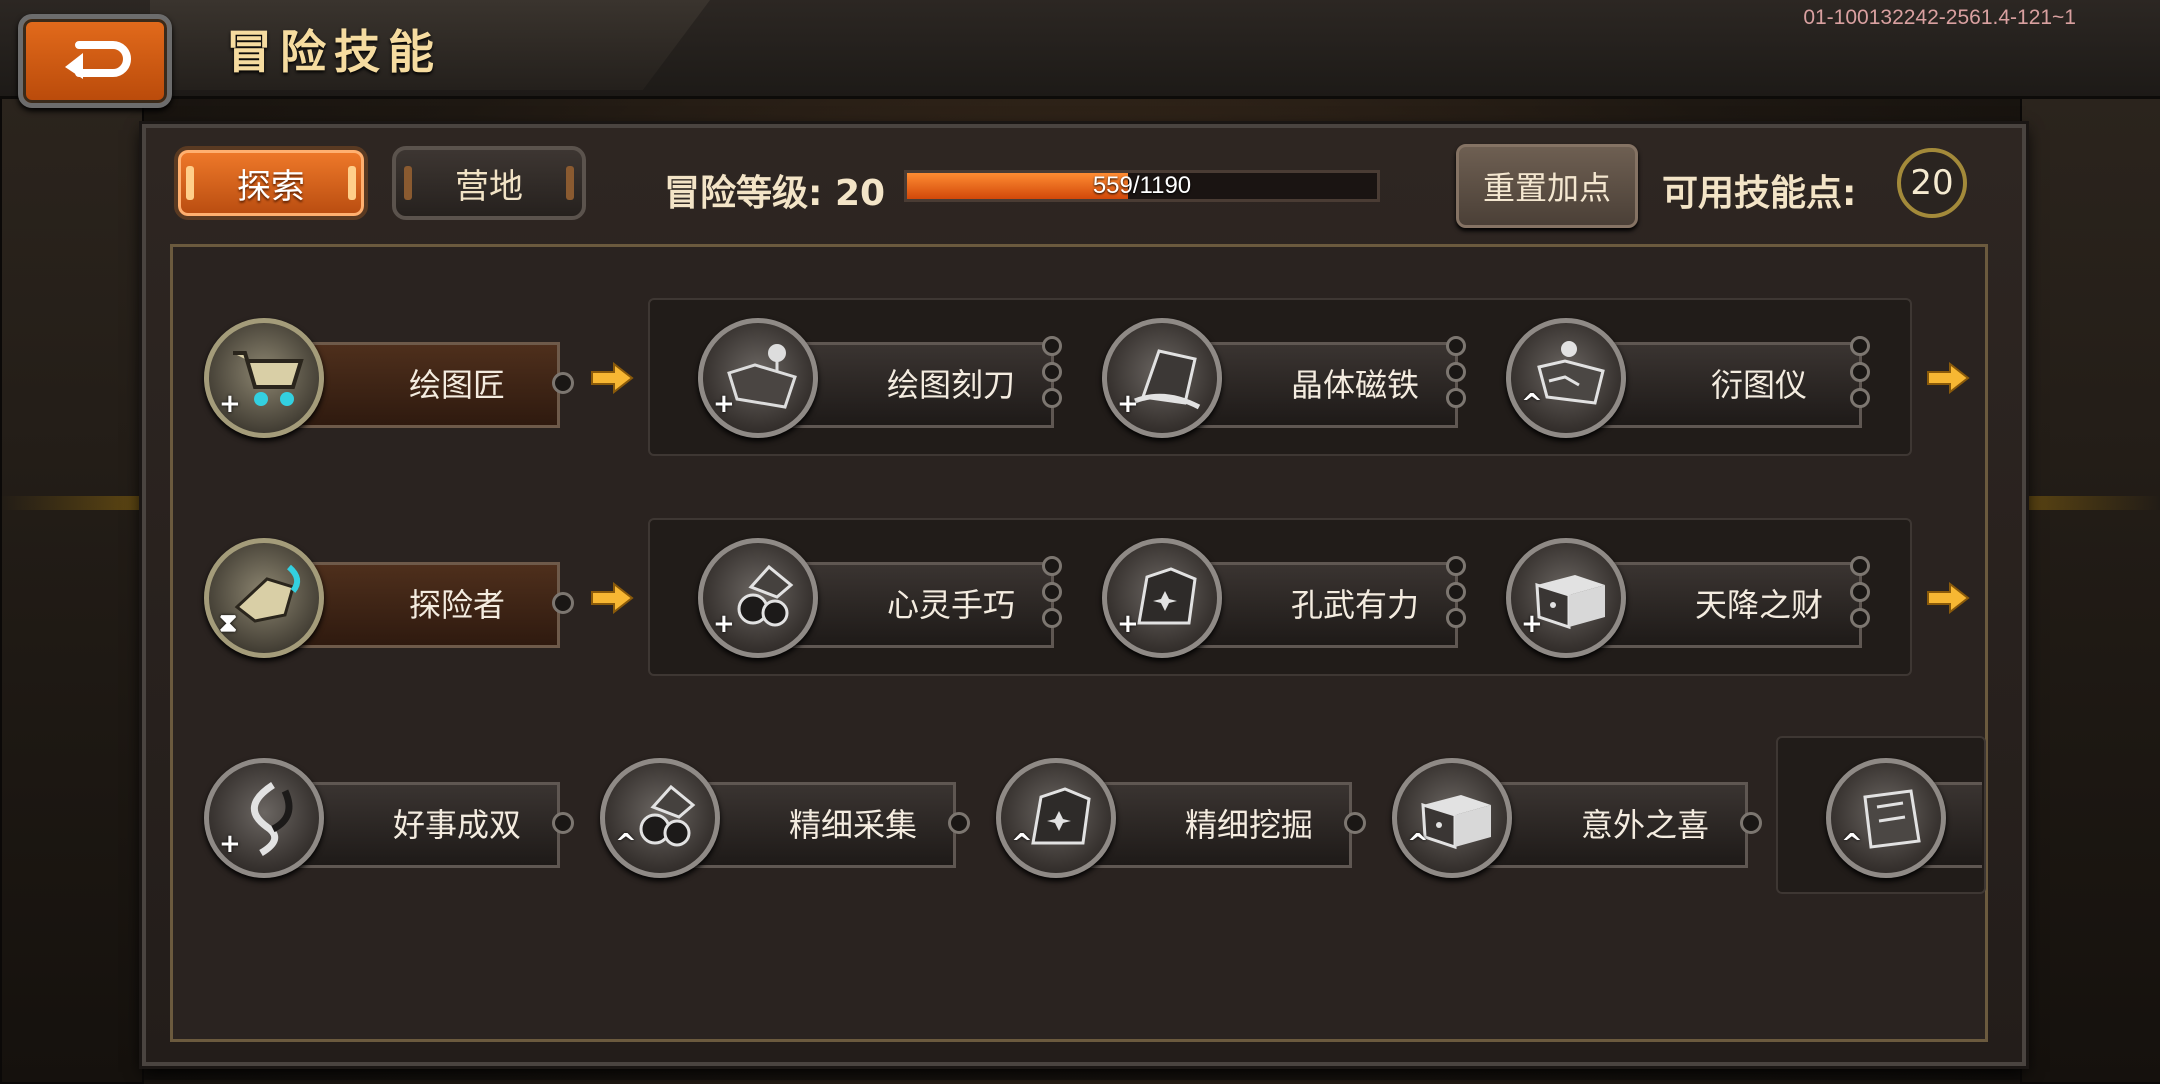 This screenshot has height=1084, width=2160. What do you see at coordinates (489, 183) in the screenshot?
I see `tab-camp: 营地` at bounding box center [489, 183].